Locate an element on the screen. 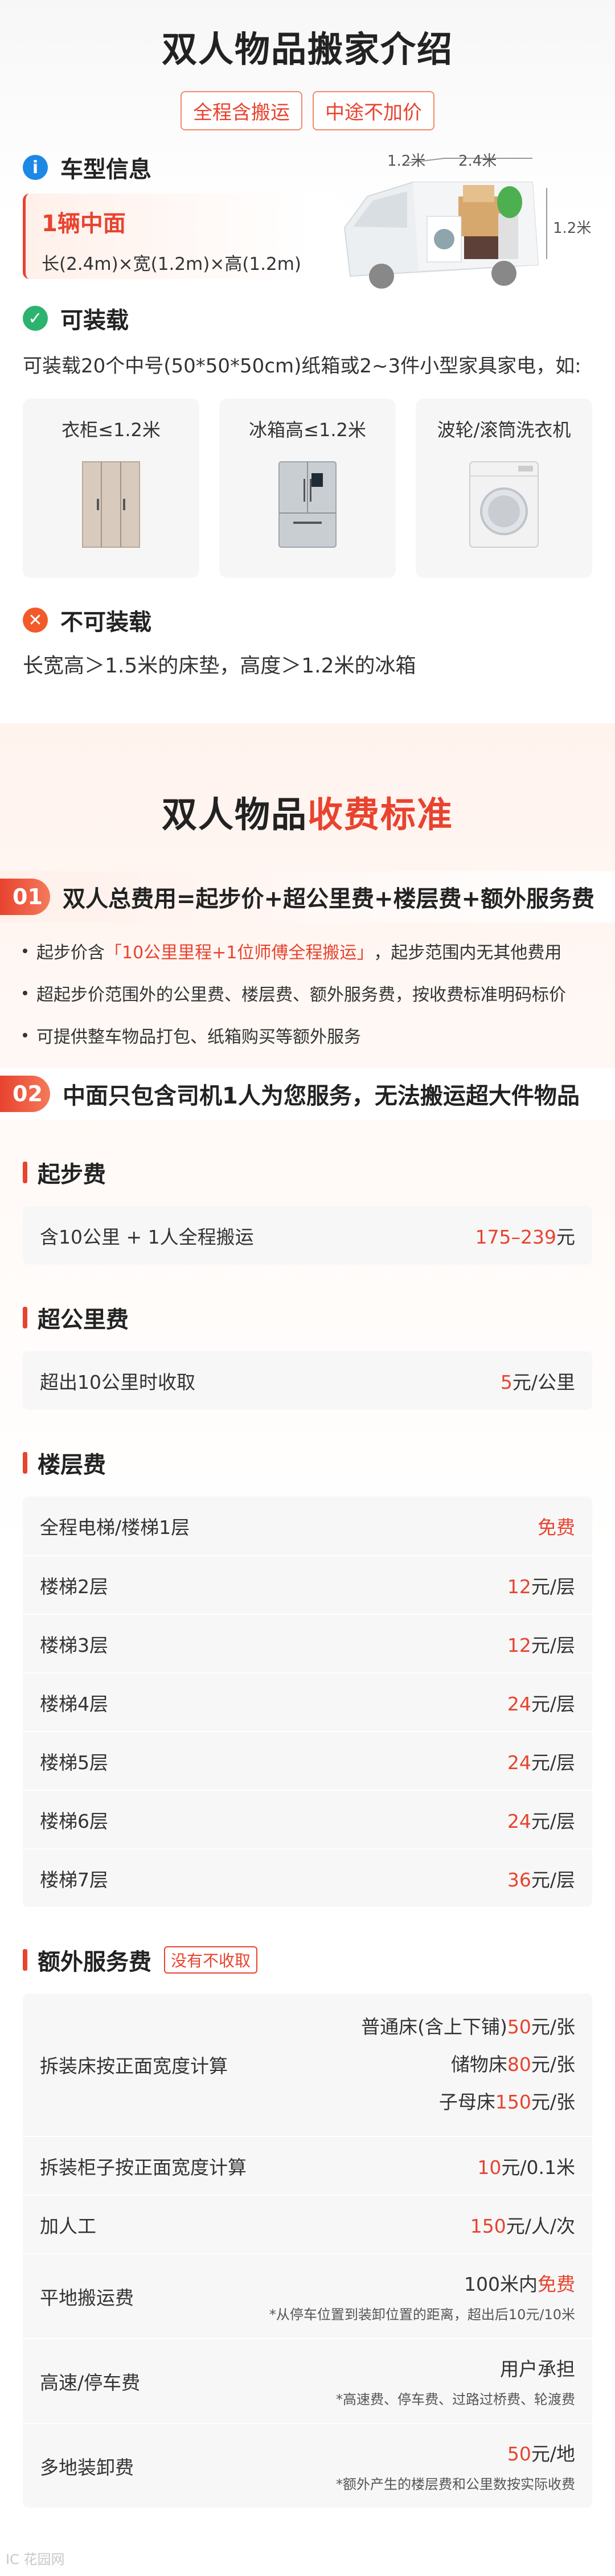 This screenshot has width=615, height=2576. price-line: 普通床(含上下铺)50元/张 is located at coordinates (468, 2027).